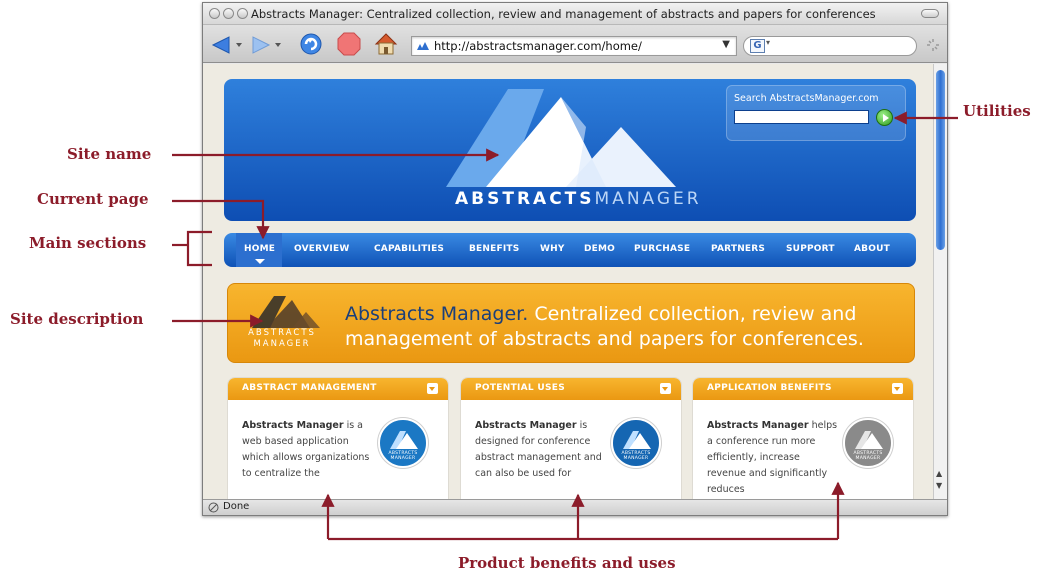 The image size is (1060, 577). What do you see at coordinates (872, 249) in the screenshot?
I see `nav-about: ABOUT` at bounding box center [872, 249].